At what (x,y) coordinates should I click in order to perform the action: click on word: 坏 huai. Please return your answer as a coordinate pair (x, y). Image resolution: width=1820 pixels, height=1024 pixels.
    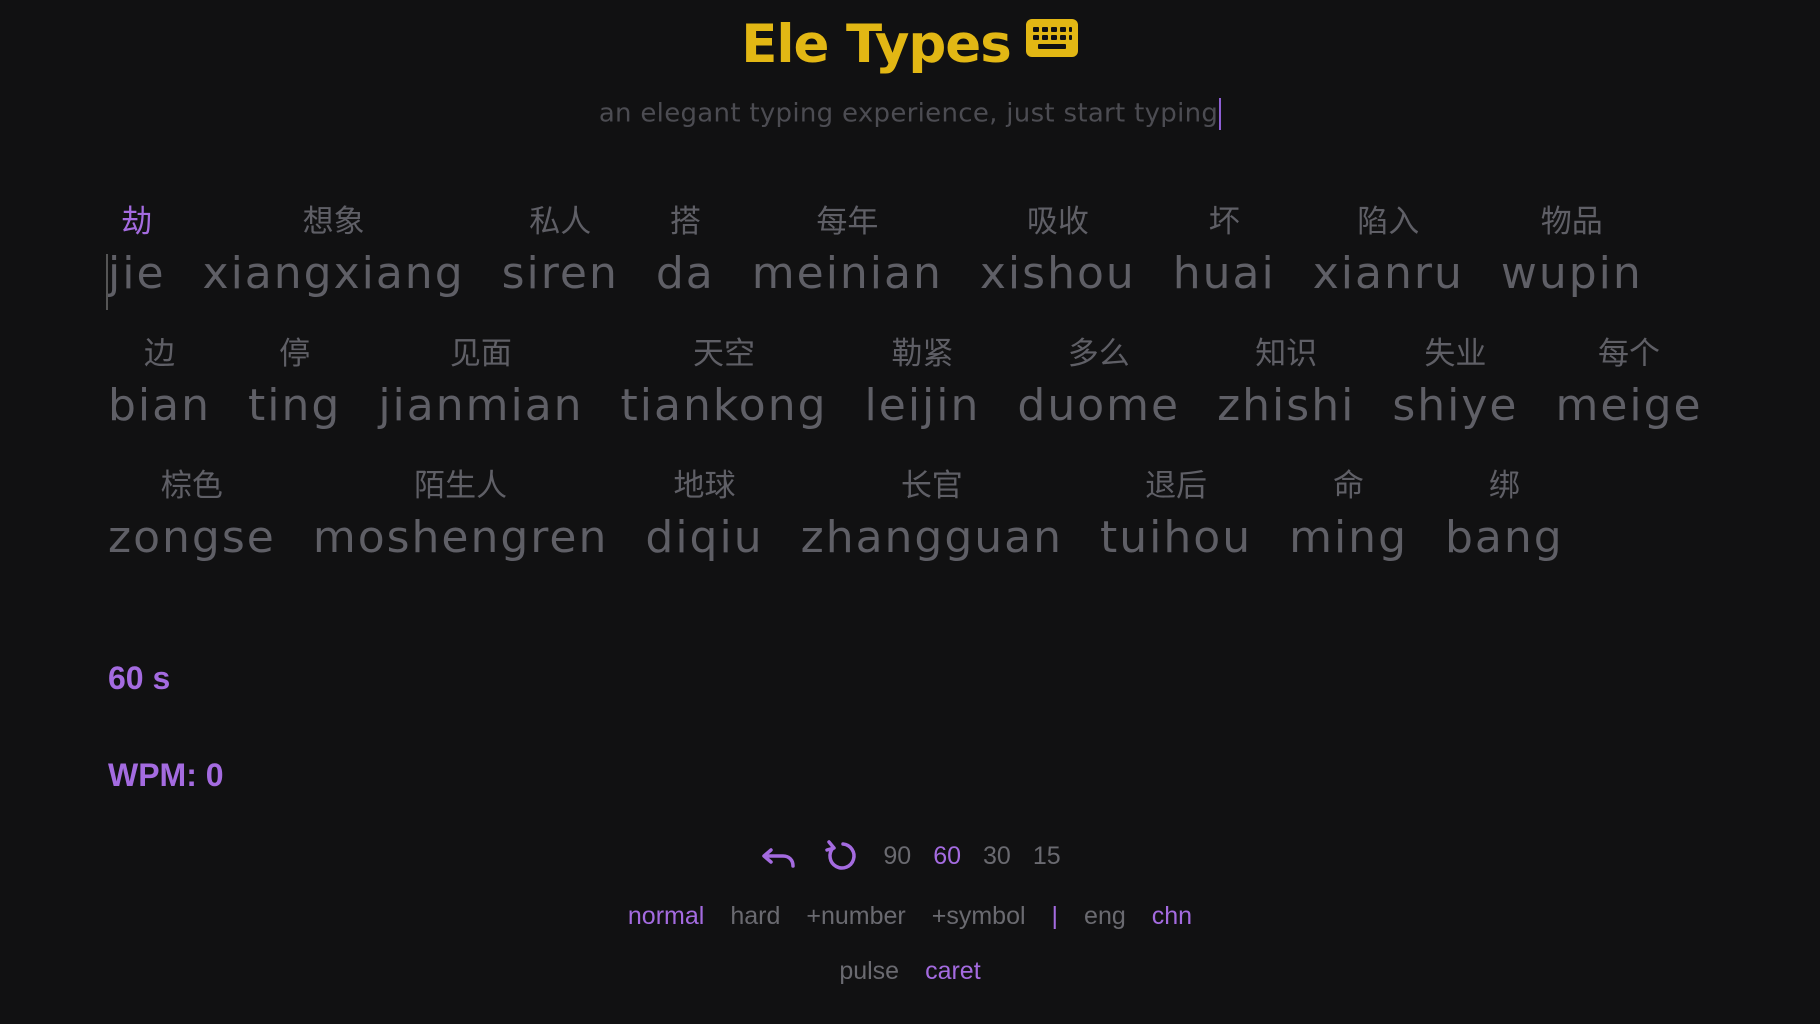
    Looking at the image, I should click on (1224, 252).